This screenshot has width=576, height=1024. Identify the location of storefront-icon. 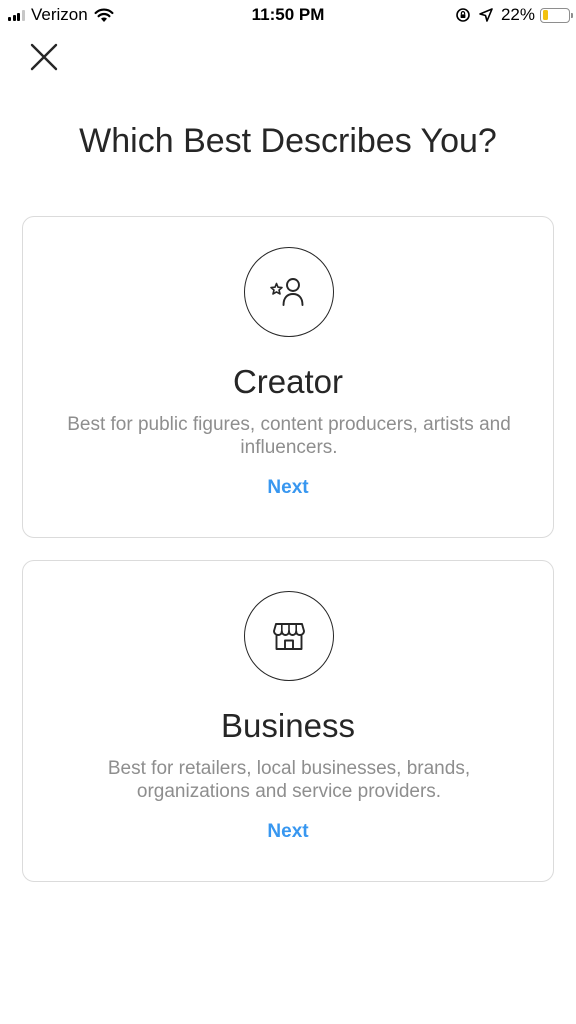
(289, 636).